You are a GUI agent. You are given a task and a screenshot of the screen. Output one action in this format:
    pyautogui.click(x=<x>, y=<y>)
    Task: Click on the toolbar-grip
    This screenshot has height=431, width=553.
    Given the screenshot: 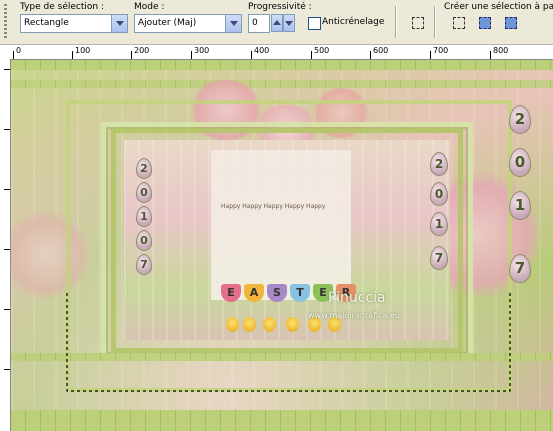 What is the action you would take?
    pyautogui.click(x=5, y=21)
    